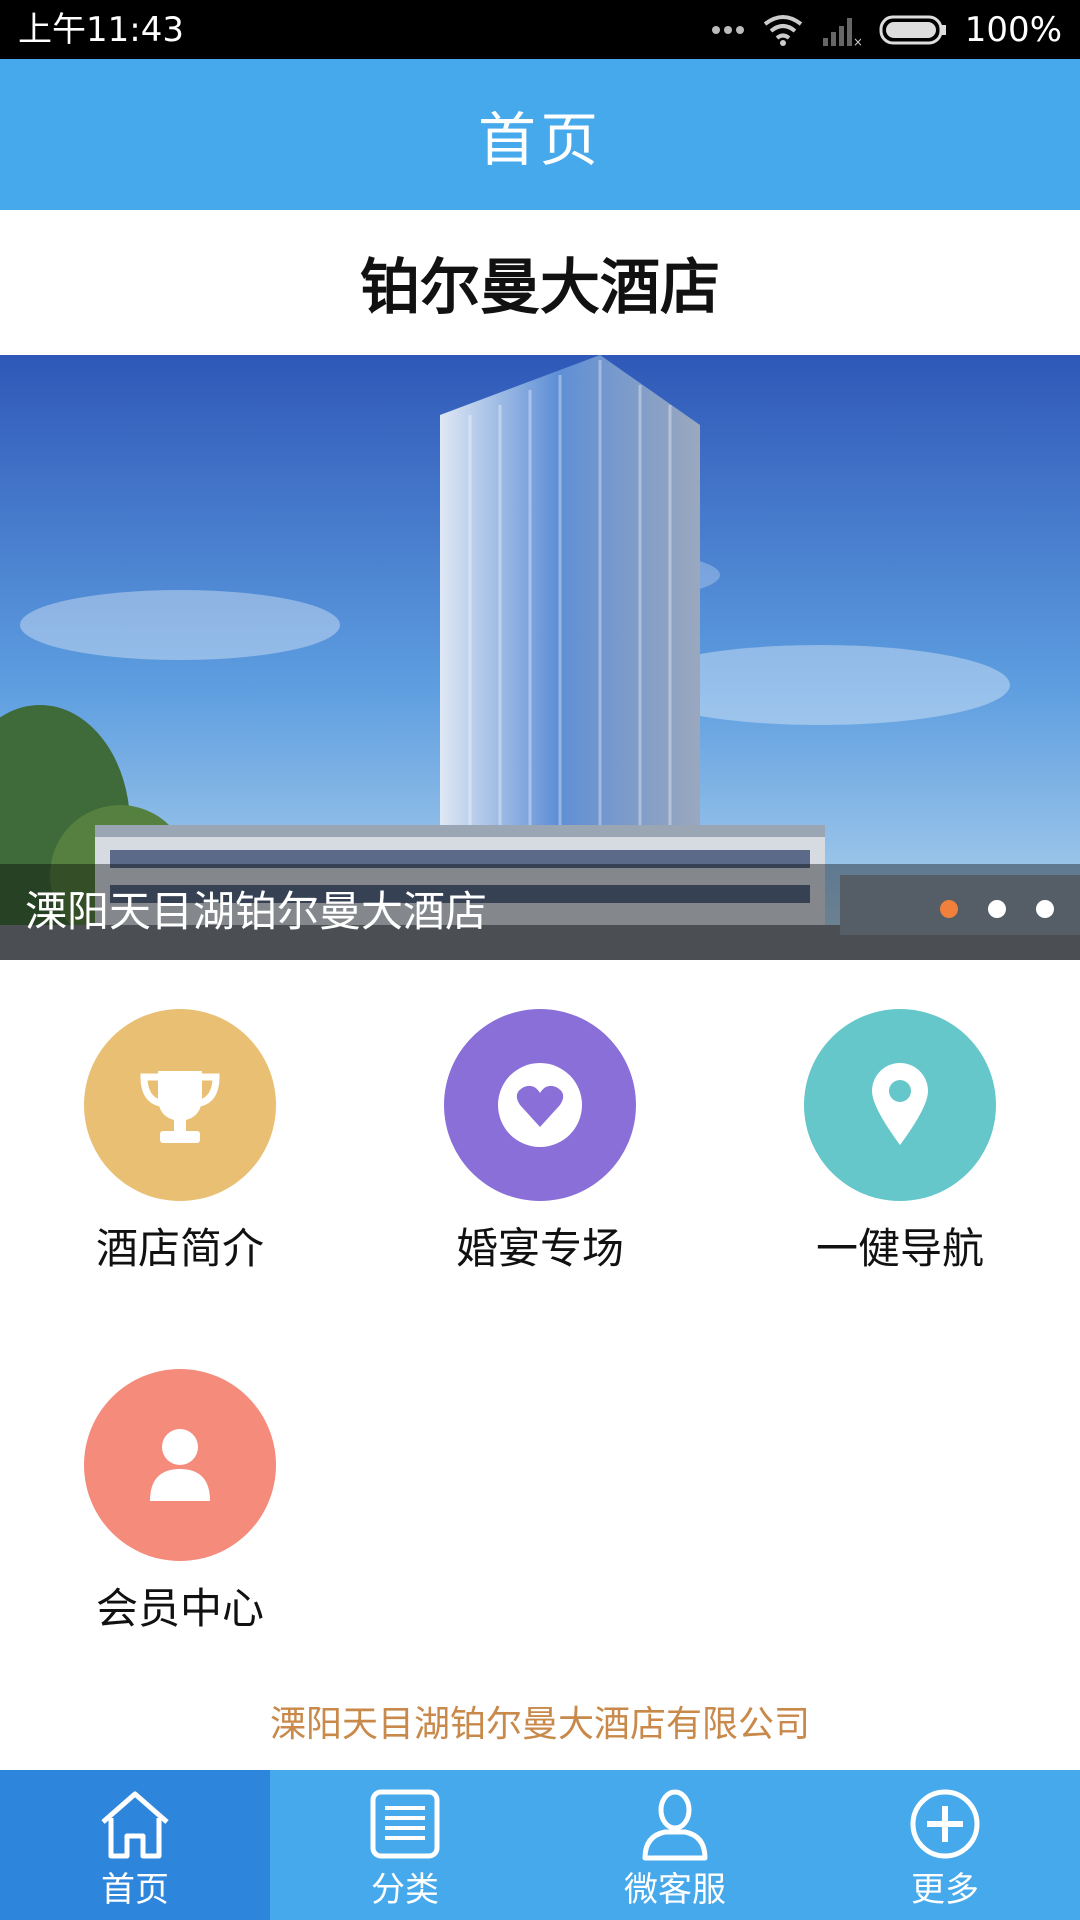 This screenshot has width=1080, height=1920. What do you see at coordinates (539, 1724) in the screenshot?
I see `company-name: 溧阳天目湖铂尔曼大酒店有限公司` at bounding box center [539, 1724].